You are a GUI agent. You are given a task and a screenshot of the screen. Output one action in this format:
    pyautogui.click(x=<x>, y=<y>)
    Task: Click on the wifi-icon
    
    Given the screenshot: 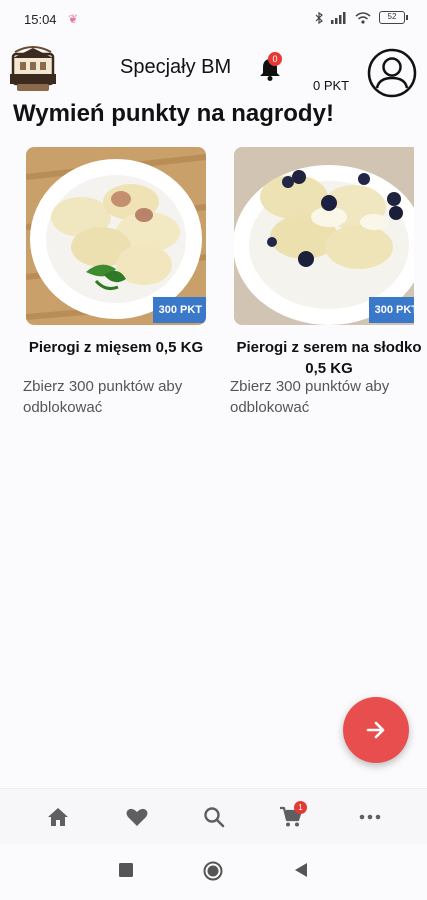 What is the action you would take?
    pyautogui.click(x=363, y=17)
    